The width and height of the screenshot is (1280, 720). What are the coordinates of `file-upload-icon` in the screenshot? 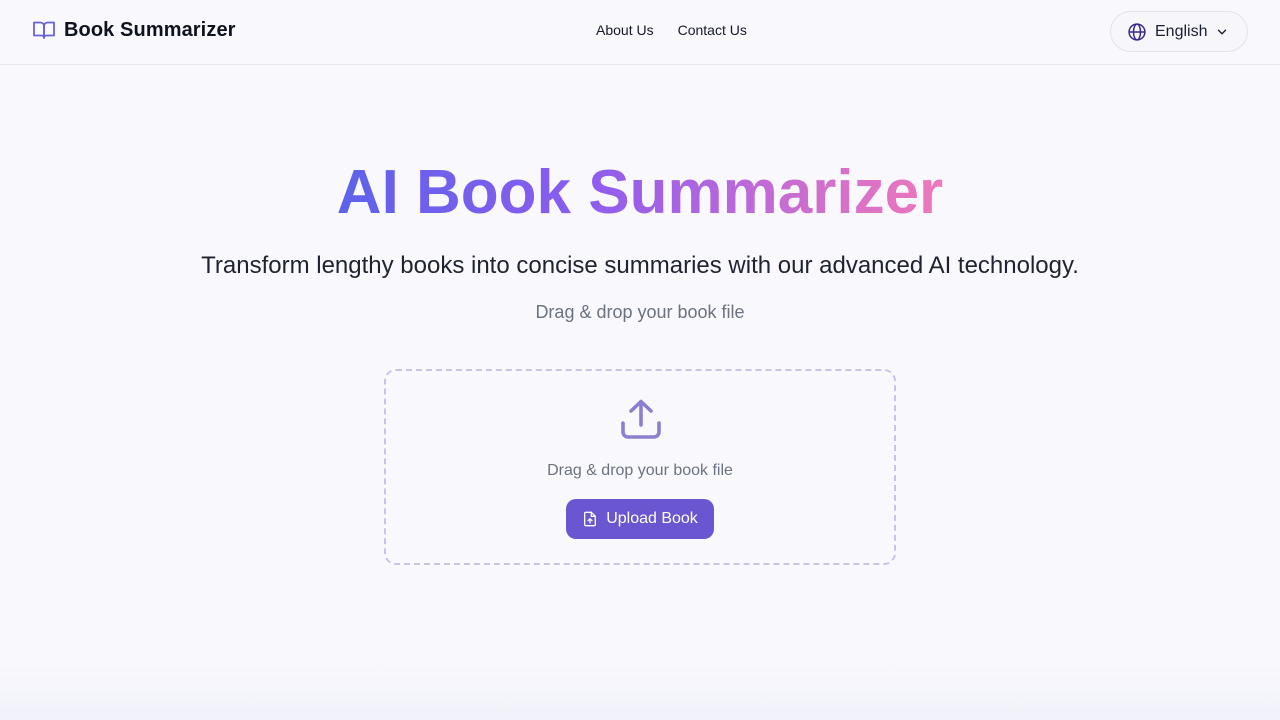 It's located at (590, 519).